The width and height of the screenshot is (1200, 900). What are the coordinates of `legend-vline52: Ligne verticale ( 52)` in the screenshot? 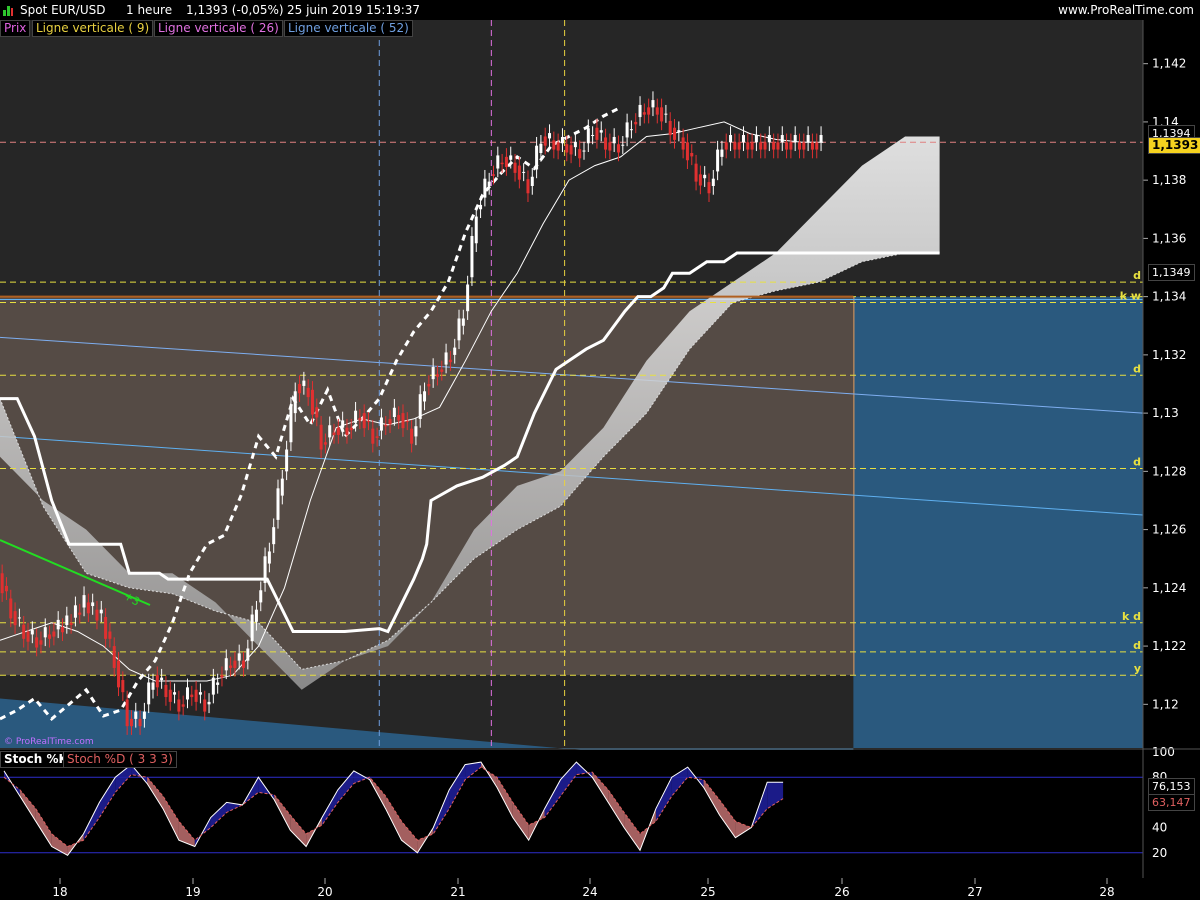 It's located at (348, 28).